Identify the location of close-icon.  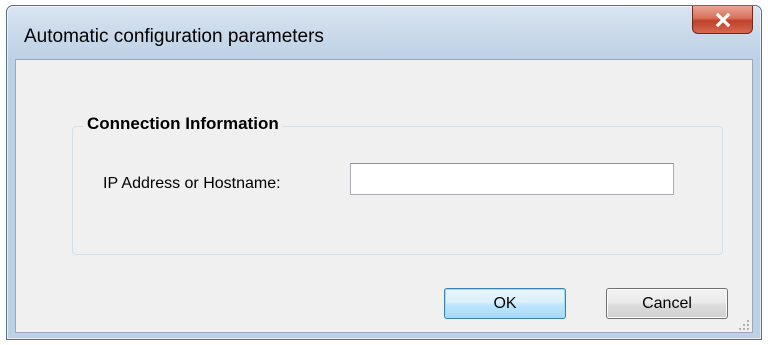
(723, 19).